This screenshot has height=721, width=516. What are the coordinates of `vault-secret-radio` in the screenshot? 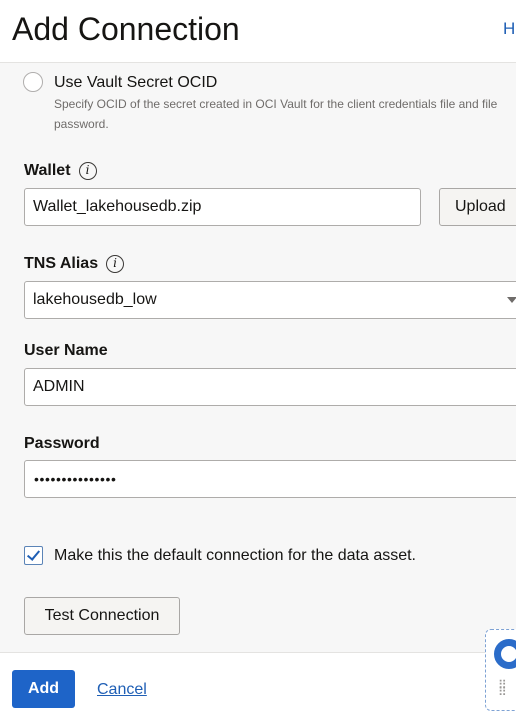 It's located at (33, 82).